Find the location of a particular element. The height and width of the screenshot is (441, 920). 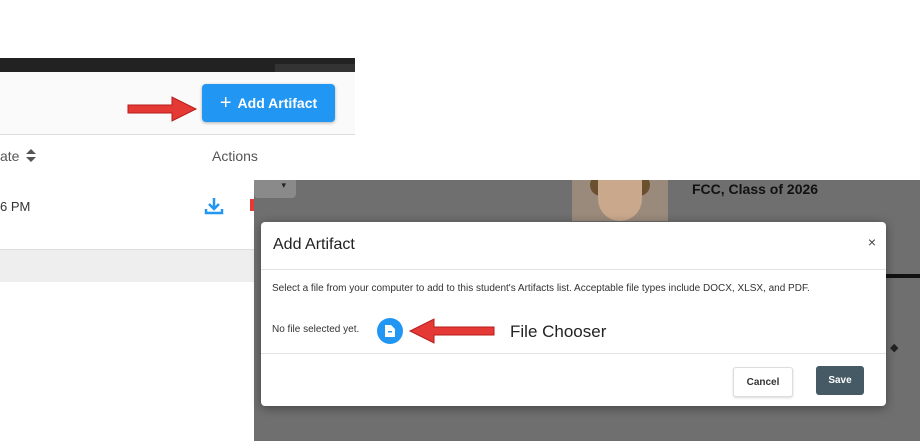

divider-line is located at coordinates (903, 276).